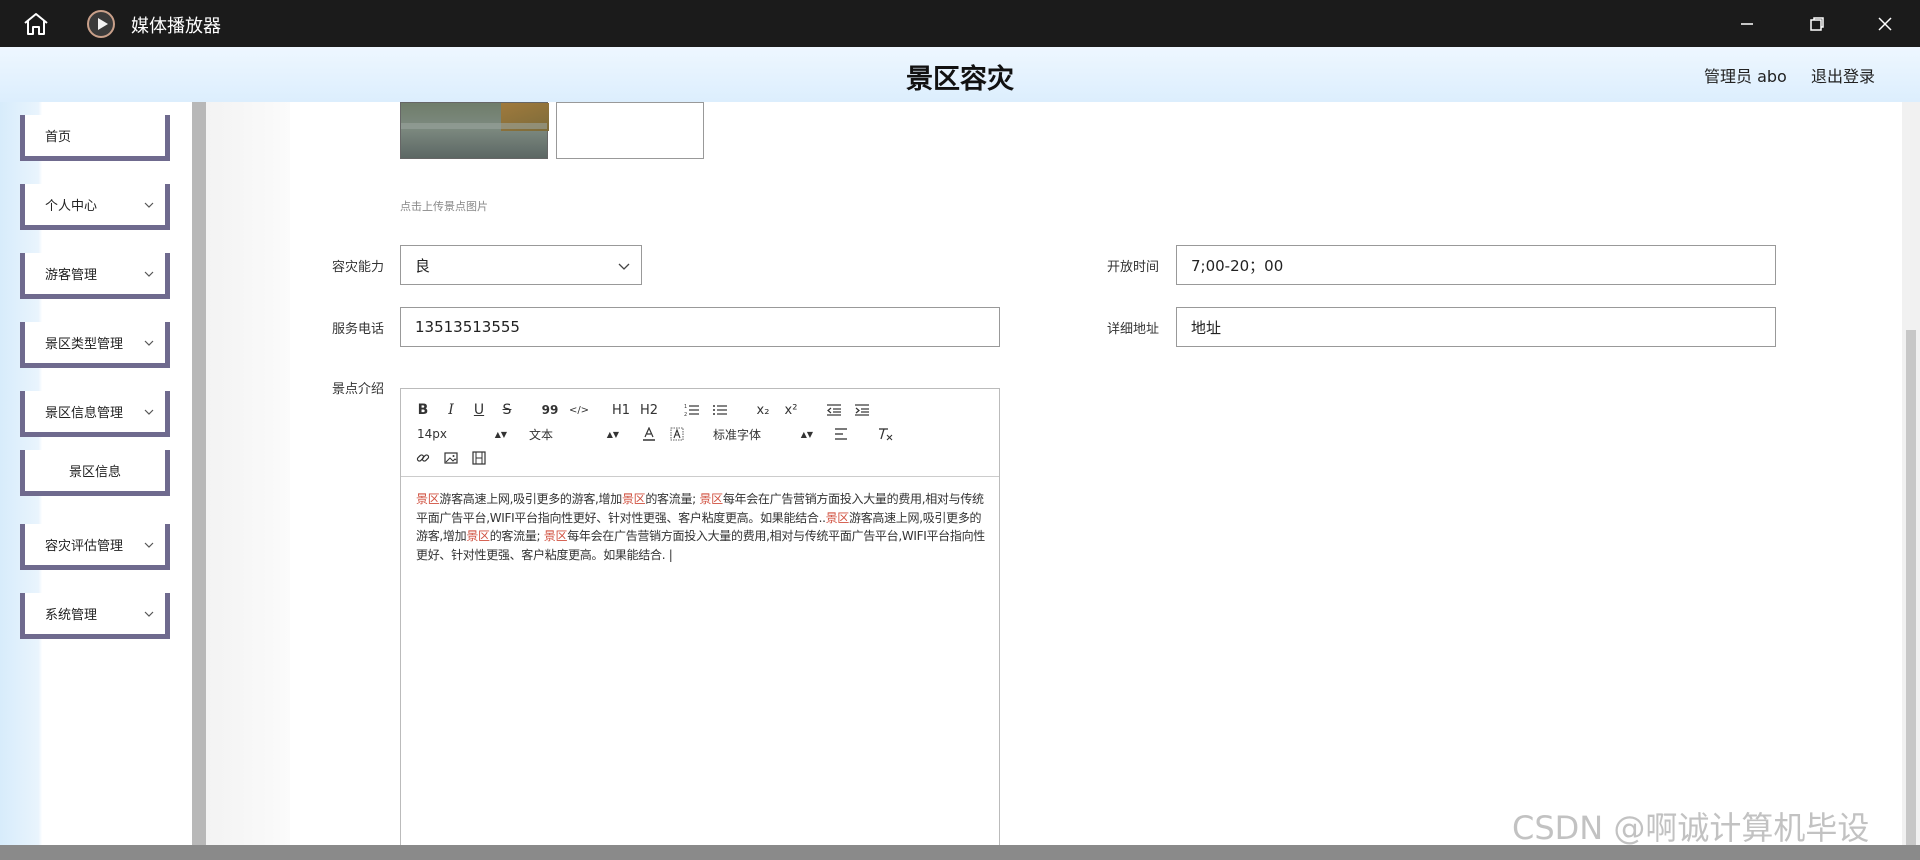  Describe the element at coordinates (358, 267) in the screenshot. I see `capacity-label: 容灾能力` at that location.